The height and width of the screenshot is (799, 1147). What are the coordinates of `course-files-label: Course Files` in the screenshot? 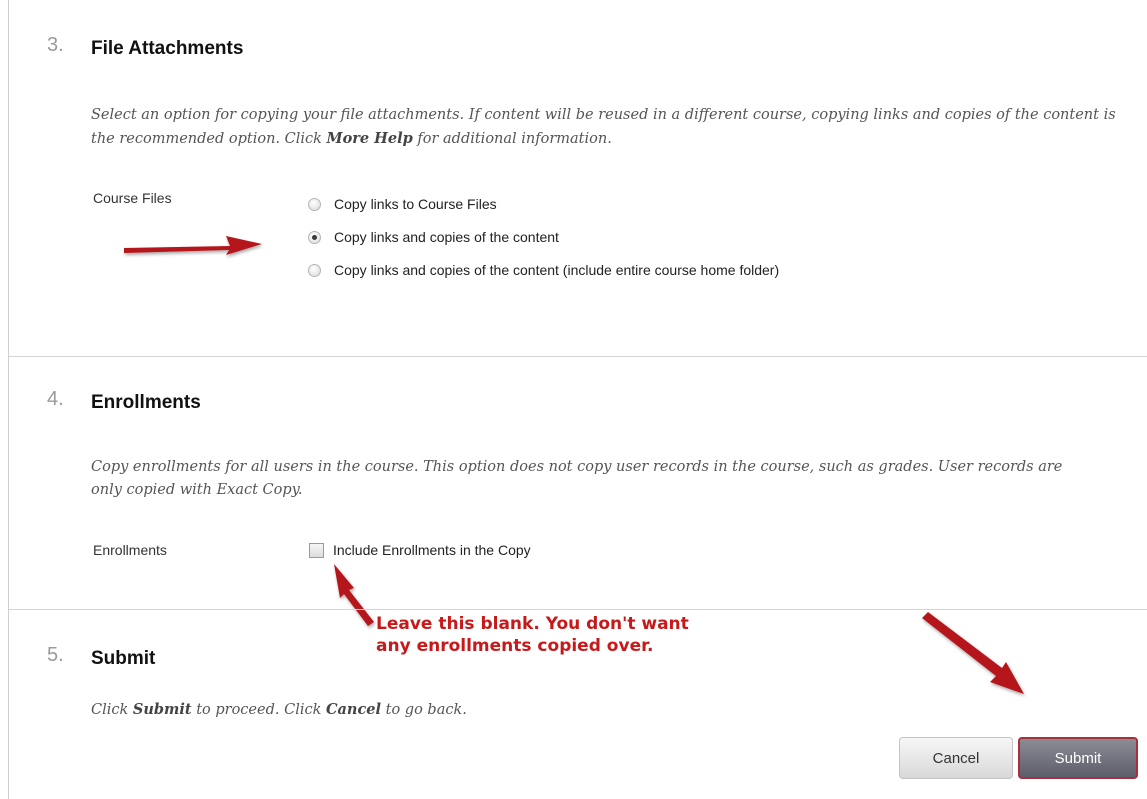 It's located at (132, 198).